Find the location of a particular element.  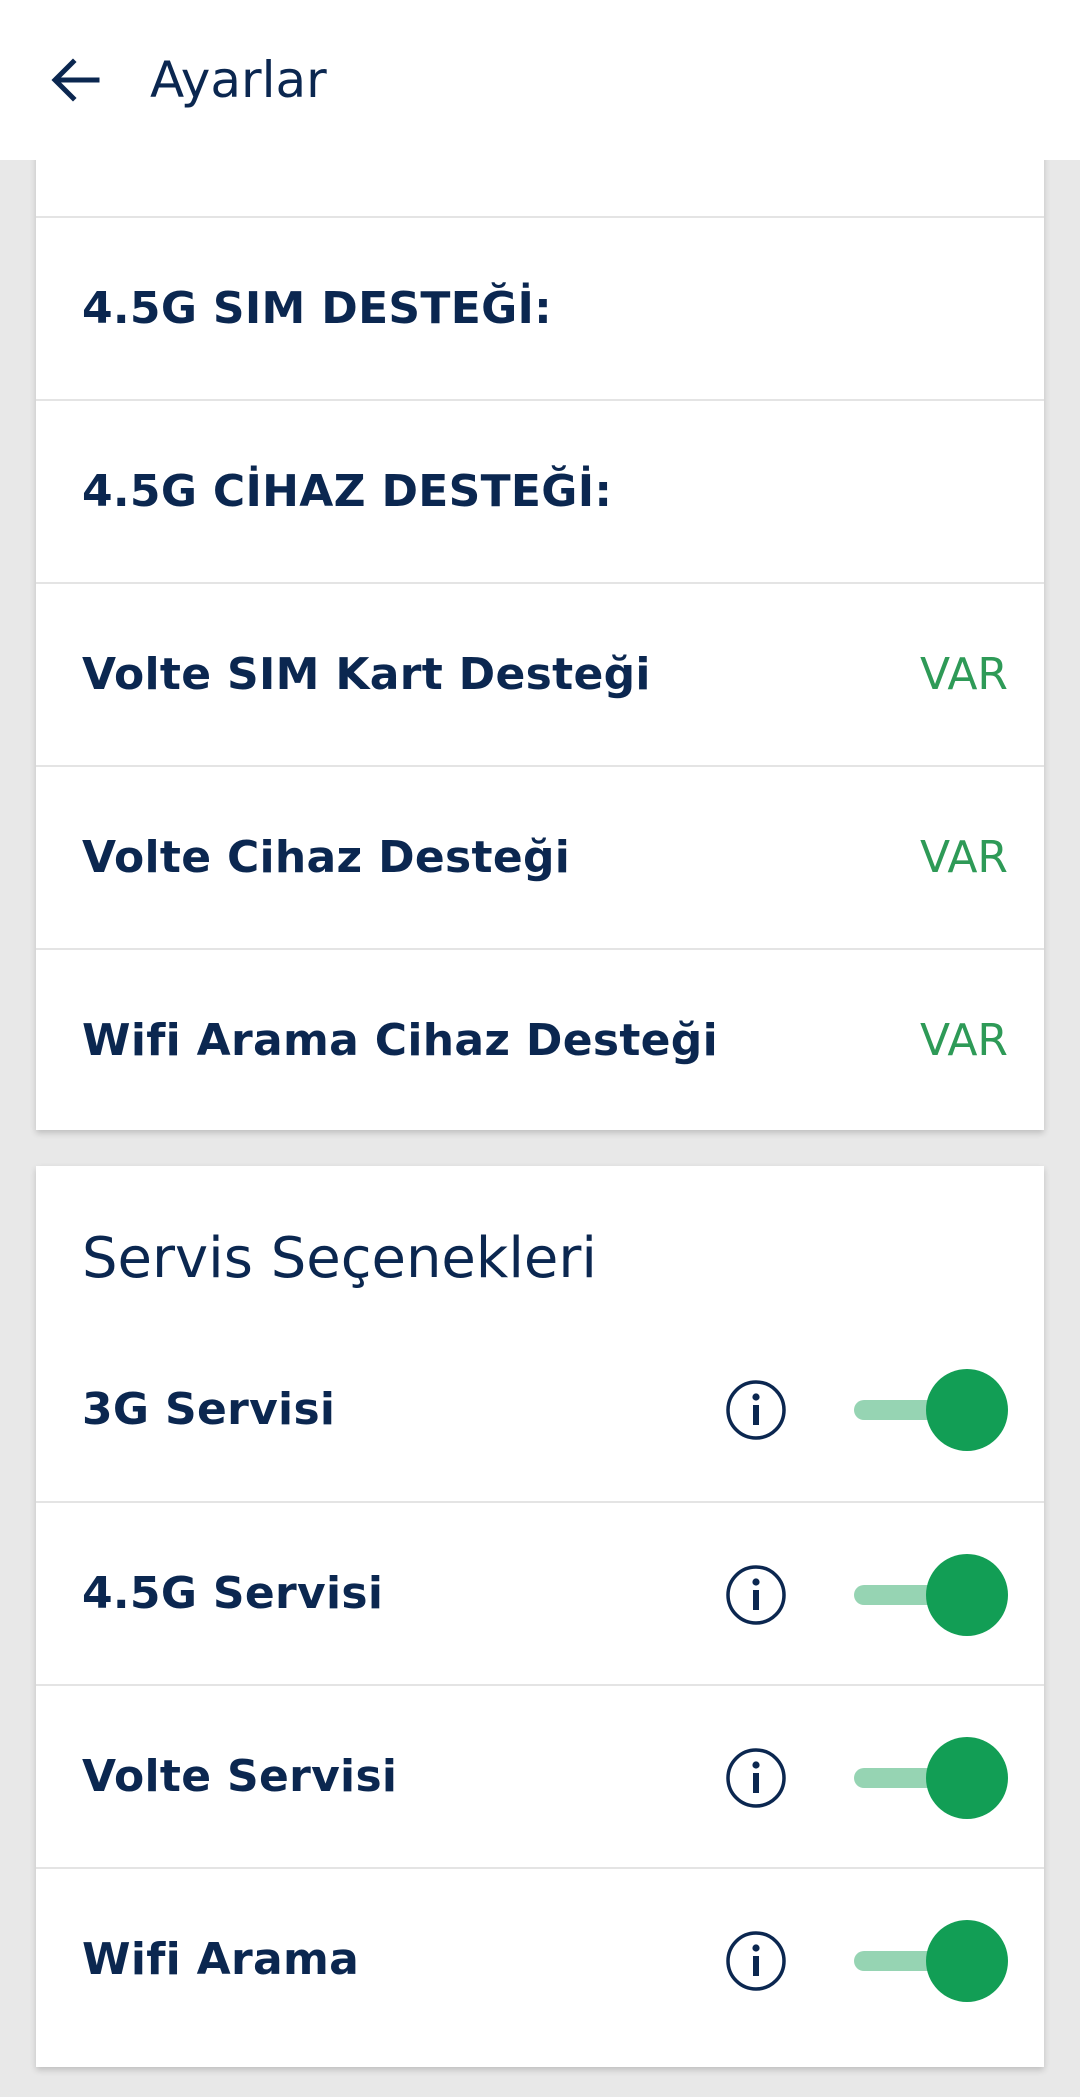

section-title: Servis Seçenekleri is located at coordinates (339, 1258).